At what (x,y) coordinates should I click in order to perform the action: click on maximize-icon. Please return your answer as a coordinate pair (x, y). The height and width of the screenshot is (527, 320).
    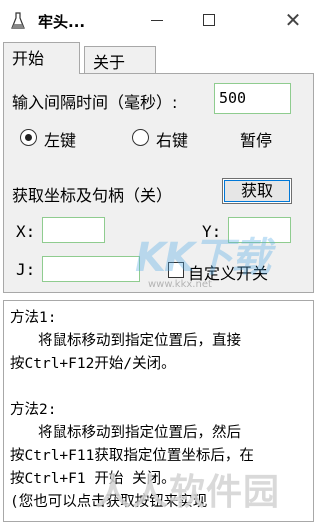
    Looking at the image, I should click on (209, 20).